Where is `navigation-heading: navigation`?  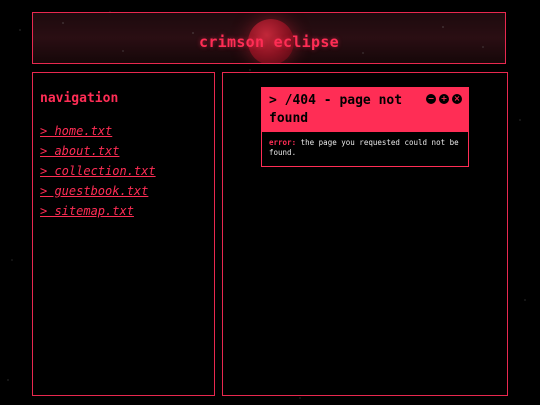 navigation-heading: navigation is located at coordinates (79, 98).